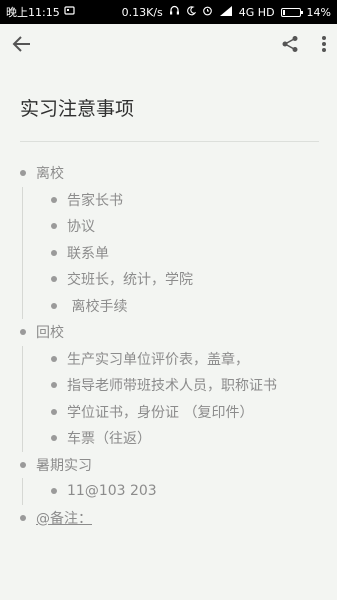  What do you see at coordinates (64, 465) in the screenshot?
I see `outline-item-label: 暑期实习` at bounding box center [64, 465].